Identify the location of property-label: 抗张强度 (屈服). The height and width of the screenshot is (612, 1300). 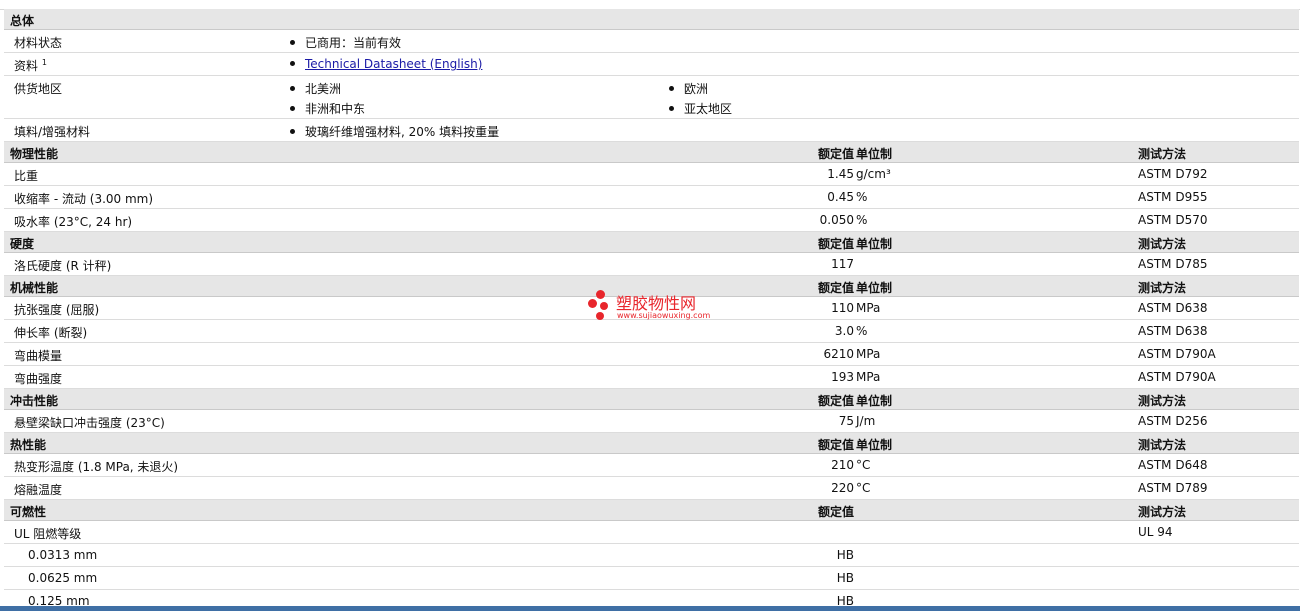
(57, 310).